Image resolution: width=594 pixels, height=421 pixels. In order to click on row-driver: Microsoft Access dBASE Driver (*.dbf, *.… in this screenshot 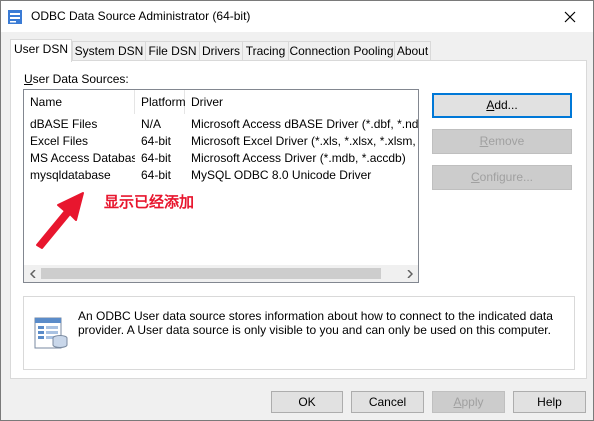, I will do `click(304, 124)`.